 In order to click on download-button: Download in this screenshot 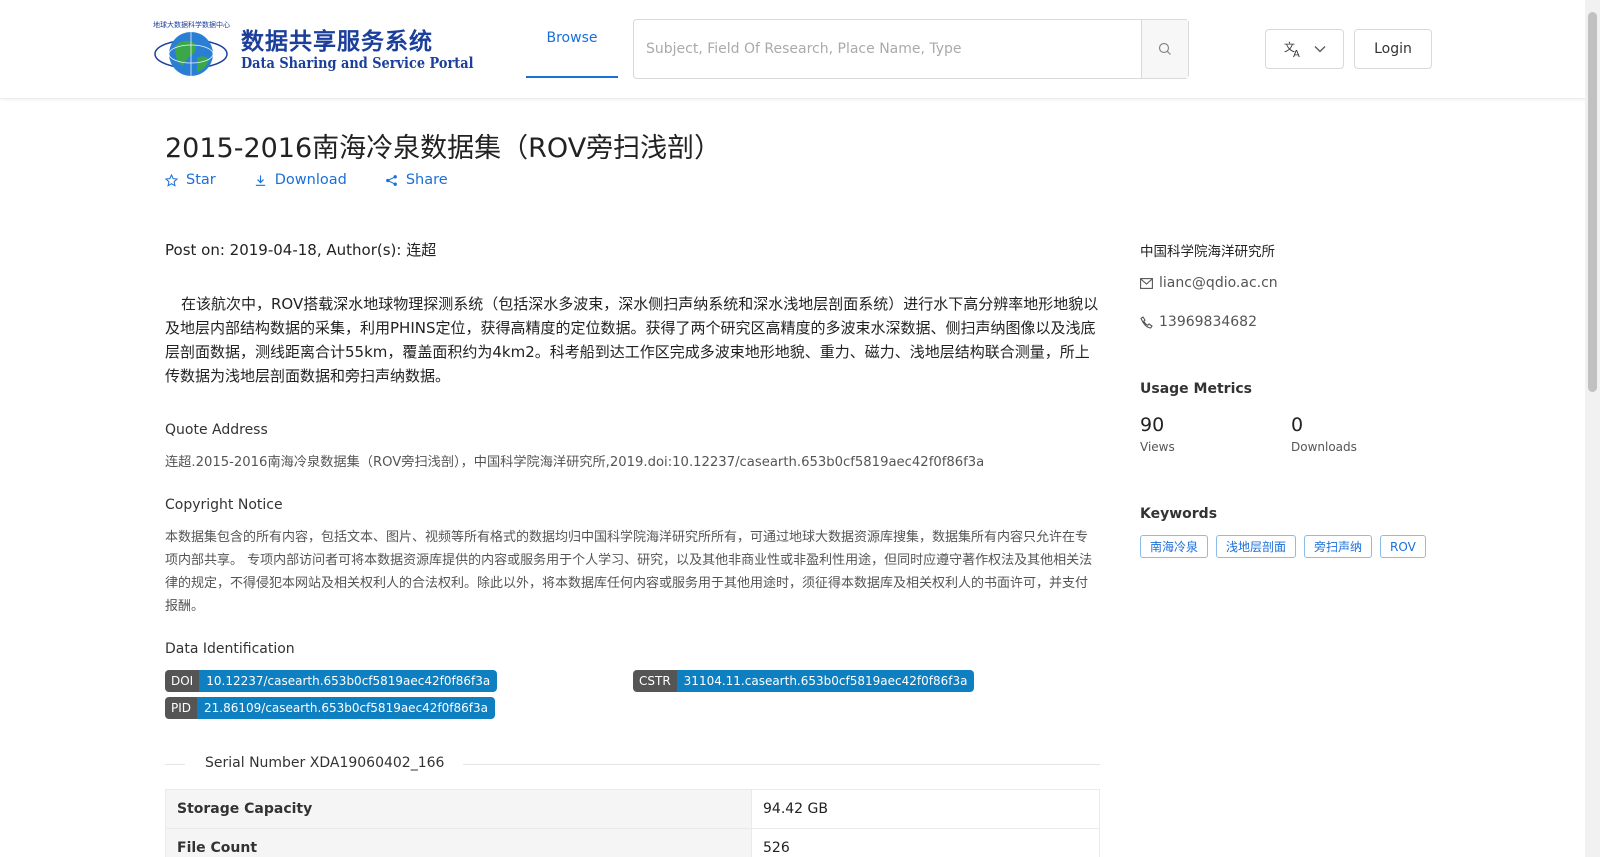, I will do `click(300, 180)`.